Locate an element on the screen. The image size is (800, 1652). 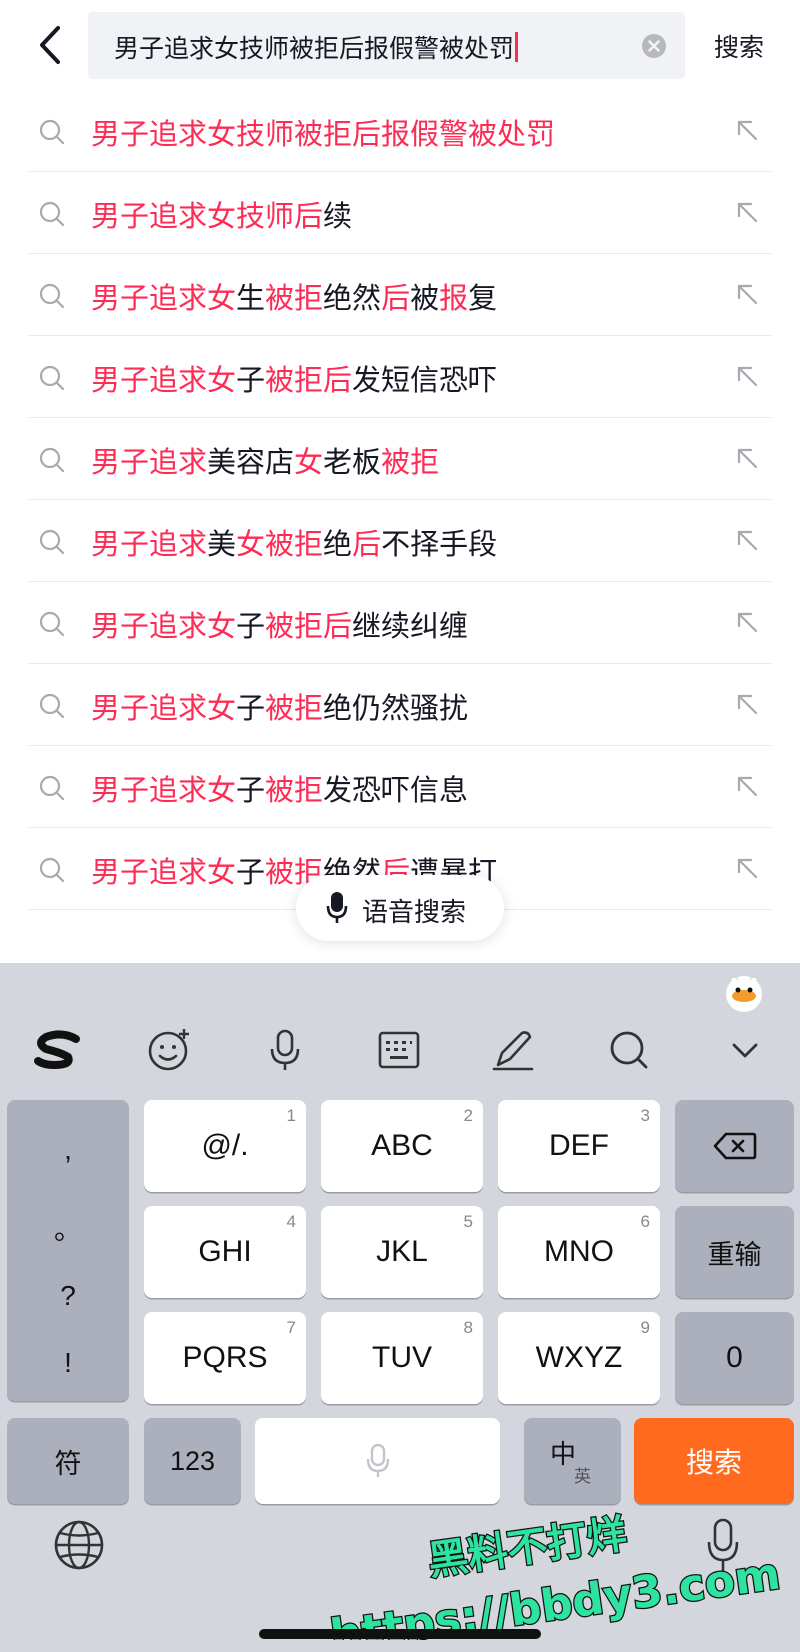
key-number: 8 is located at coordinates (468, 1327).